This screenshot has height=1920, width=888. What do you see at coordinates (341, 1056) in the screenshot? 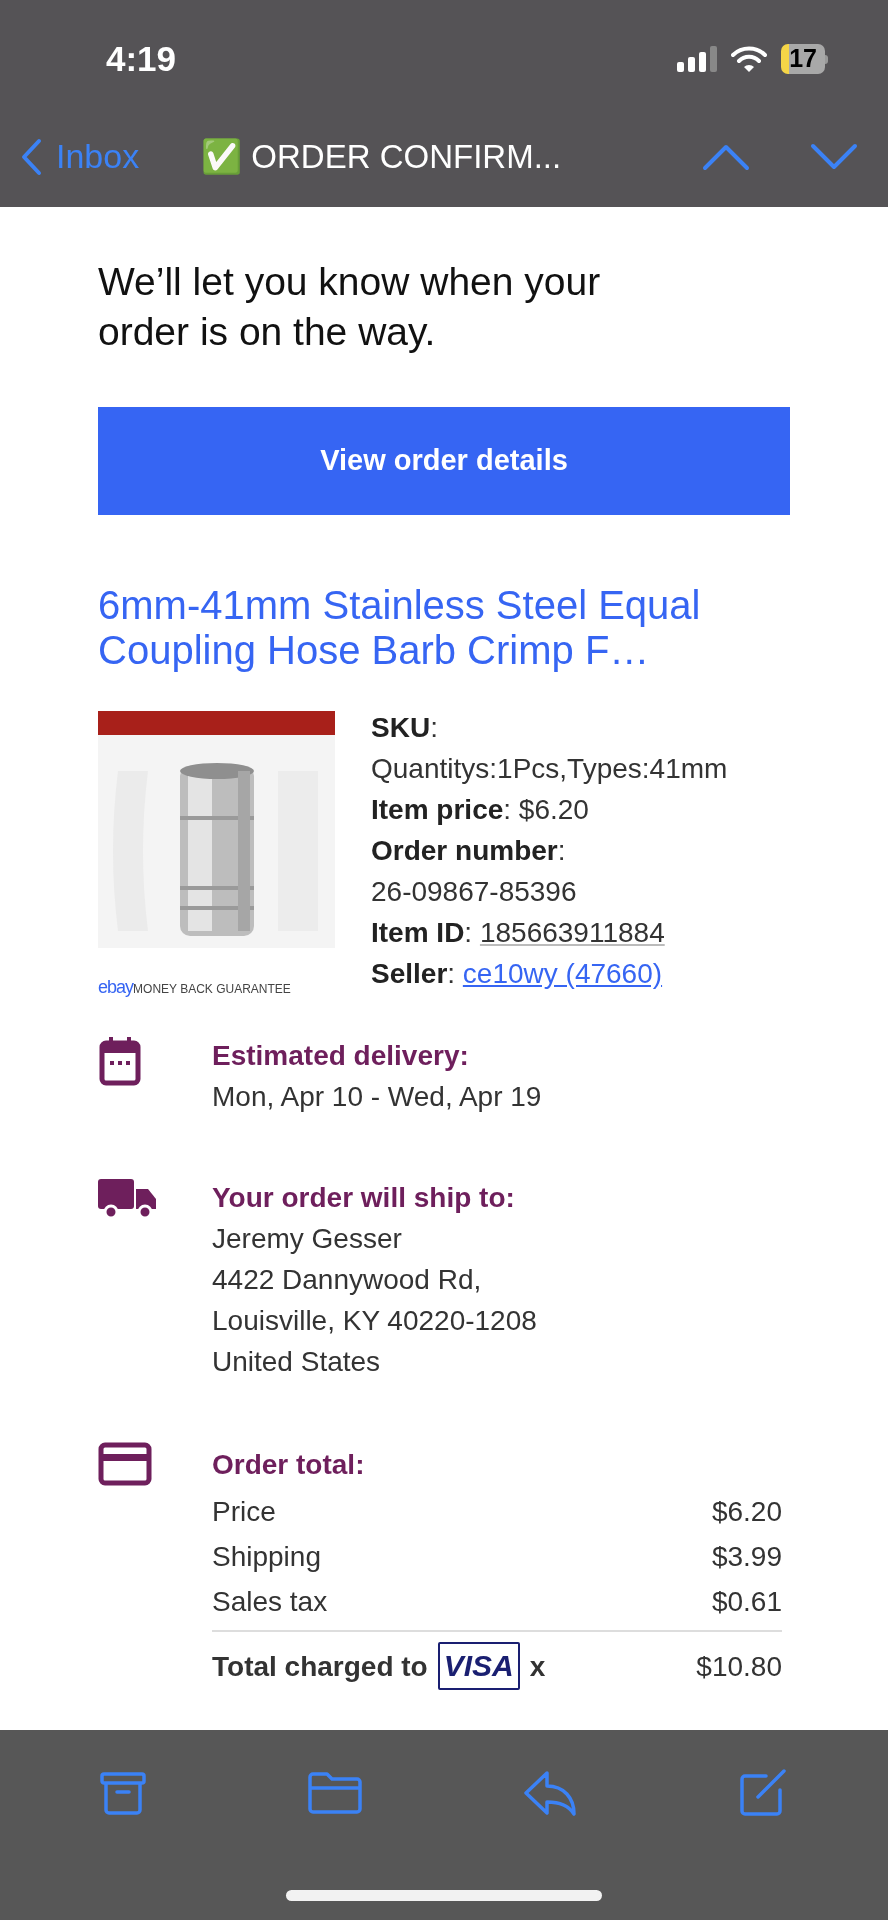
I see `section-title: Estimated delivery:` at bounding box center [341, 1056].